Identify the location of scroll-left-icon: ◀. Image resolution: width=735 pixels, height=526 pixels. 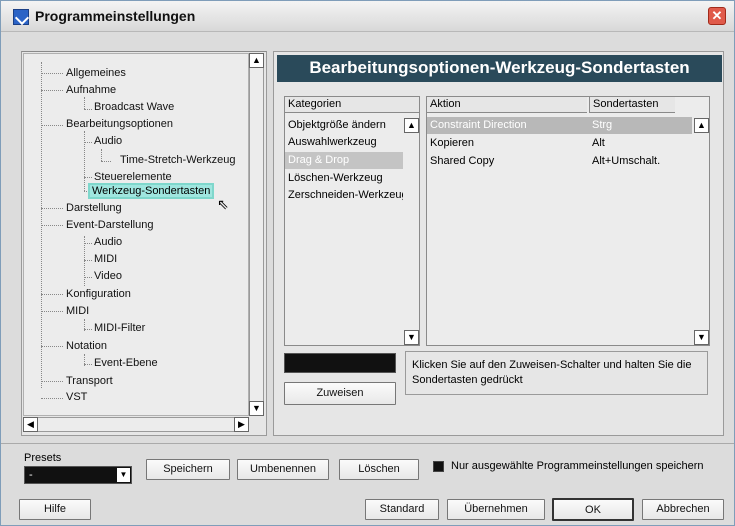
(30, 424).